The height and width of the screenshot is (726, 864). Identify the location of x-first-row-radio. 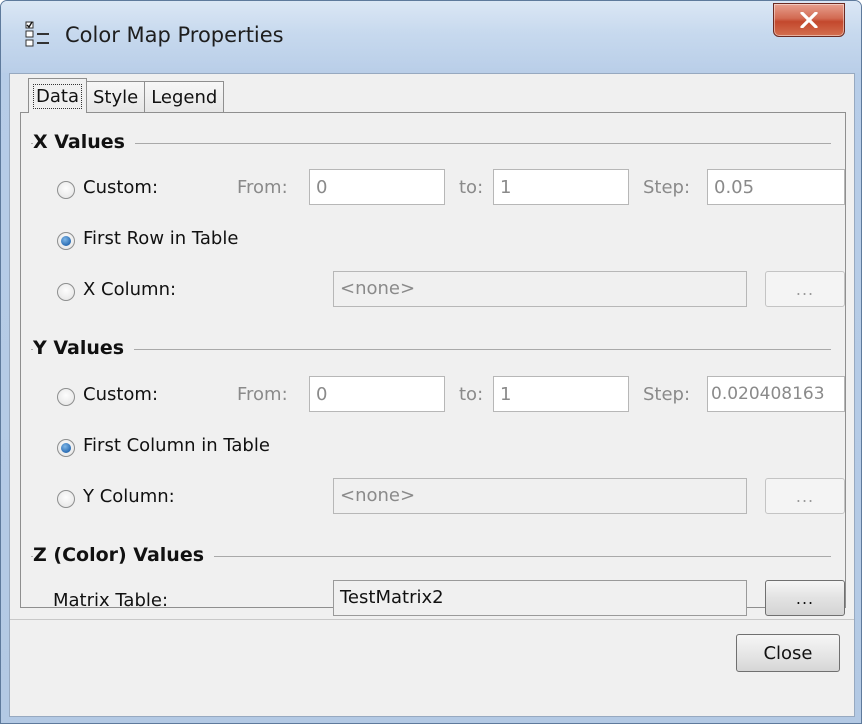
(66, 241).